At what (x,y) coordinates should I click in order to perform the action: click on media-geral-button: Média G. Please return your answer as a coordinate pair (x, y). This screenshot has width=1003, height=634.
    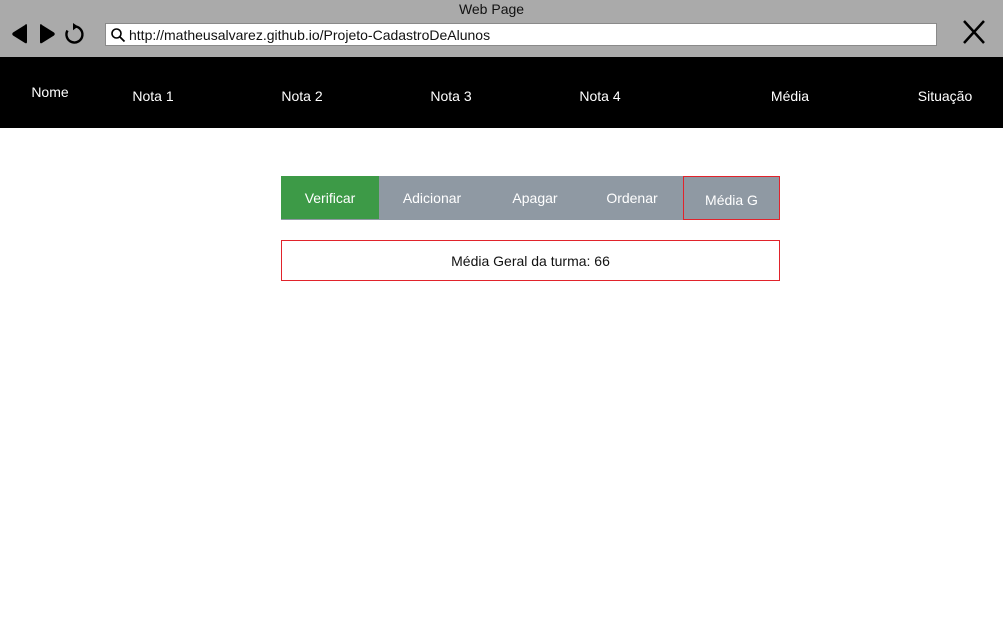
    Looking at the image, I should click on (731, 198).